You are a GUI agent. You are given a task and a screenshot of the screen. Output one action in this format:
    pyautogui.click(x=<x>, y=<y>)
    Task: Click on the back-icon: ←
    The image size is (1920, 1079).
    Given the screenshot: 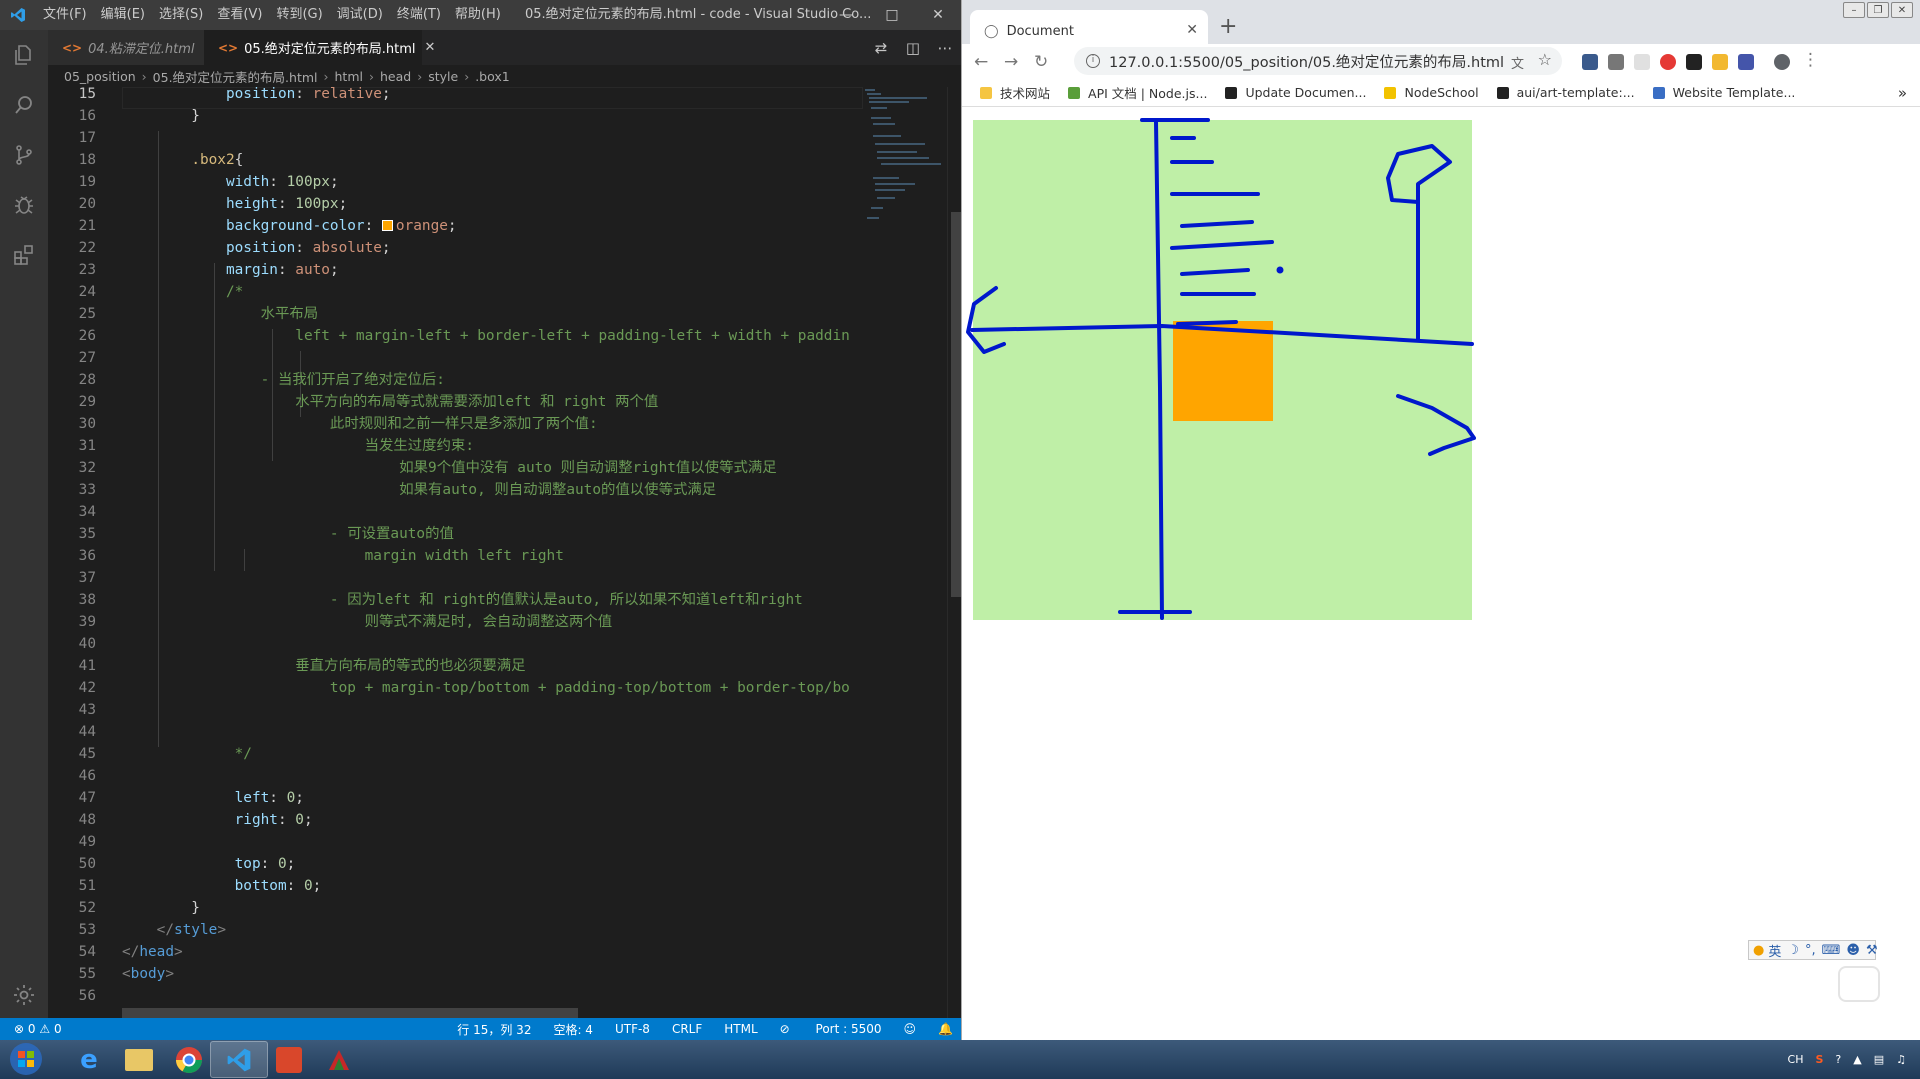 What is the action you would take?
    pyautogui.click(x=981, y=62)
    